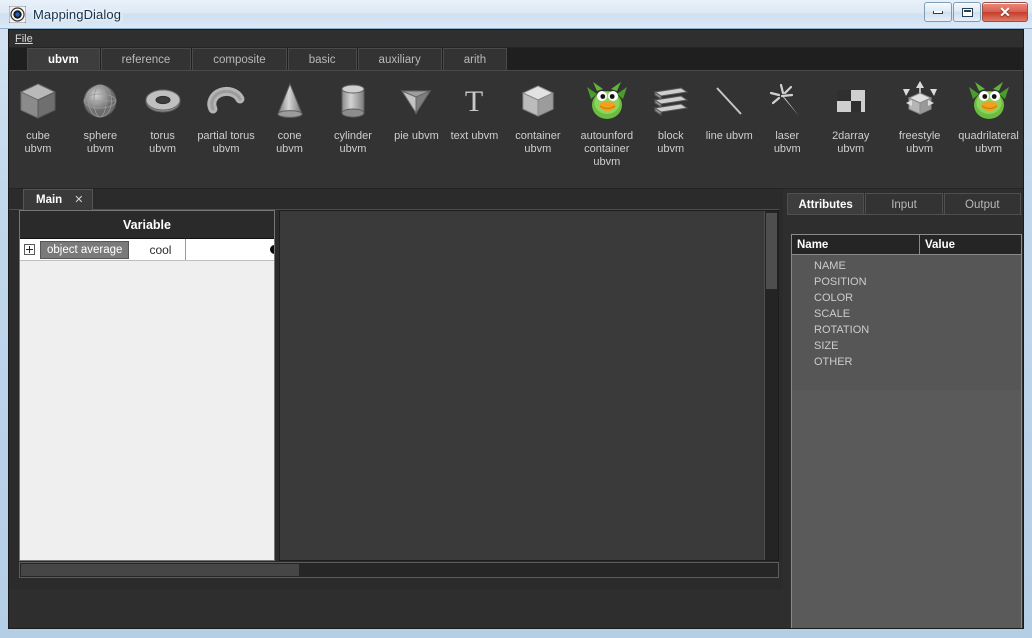 The width and height of the screenshot is (1032, 638). Describe the element at coordinates (353, 142) in the screenshot. I see `tool-label: cylinder ubvm` at that location.